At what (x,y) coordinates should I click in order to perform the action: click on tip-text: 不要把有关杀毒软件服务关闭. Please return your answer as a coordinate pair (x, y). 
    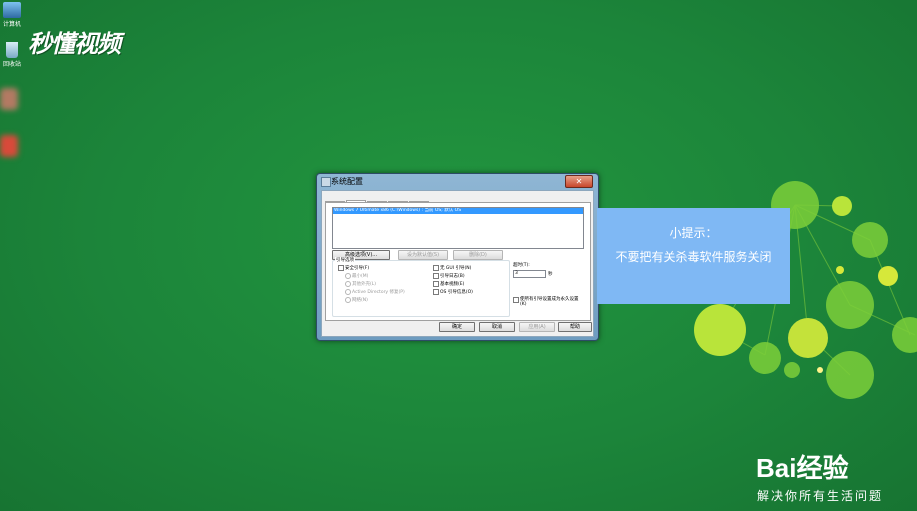
    Looking at the image, I should click on (693, 257).